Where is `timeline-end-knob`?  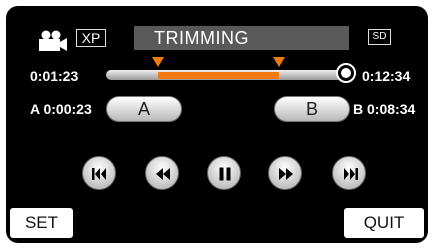
timeline-end-knob is located at coordinates (346, 73).